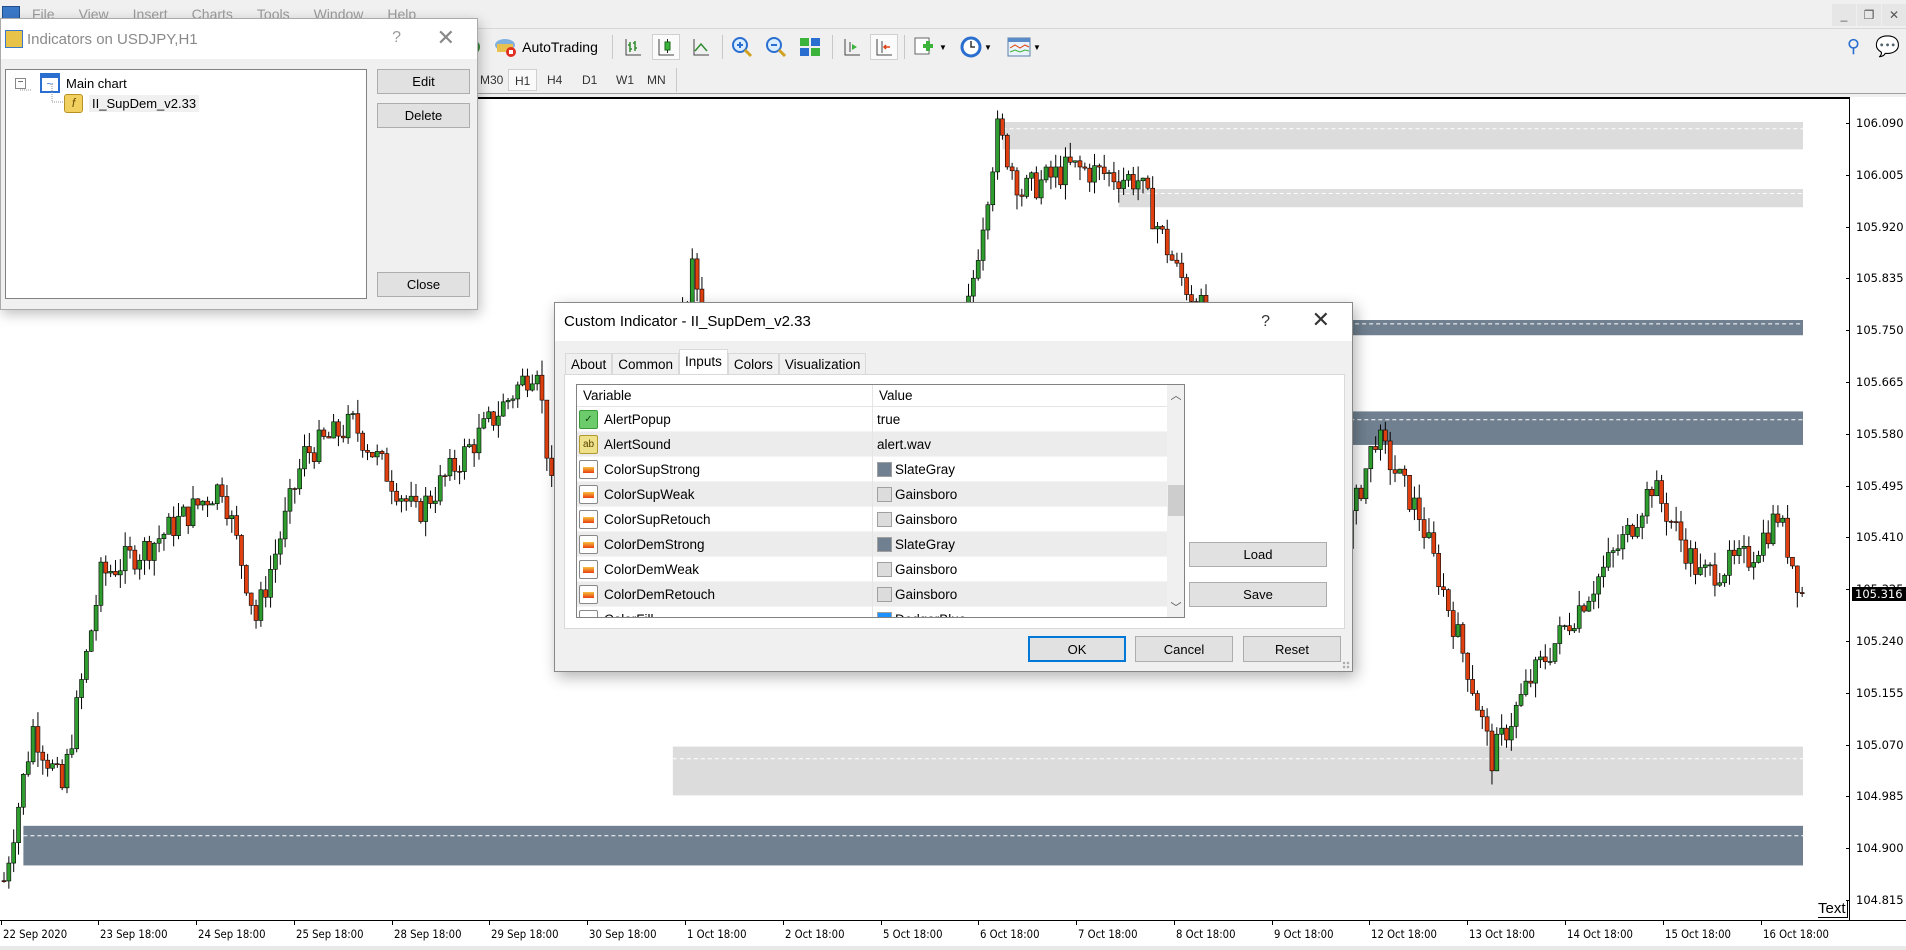 The height and width of the screenshot is (950, 1906). What do you see at coordinates (239, 39) in the screenshot?
I see `indicators-dialog-titlebar: Indicators on USDJPY,H1 ? ✕` at bounding box center [239, 39].